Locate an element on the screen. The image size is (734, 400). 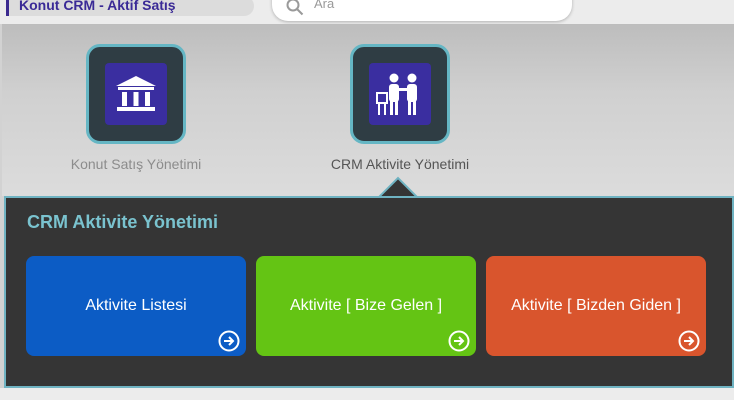
card-bizden-giden: Aktivite [ Bizden Giden ] is located at coordinates (596, 306).